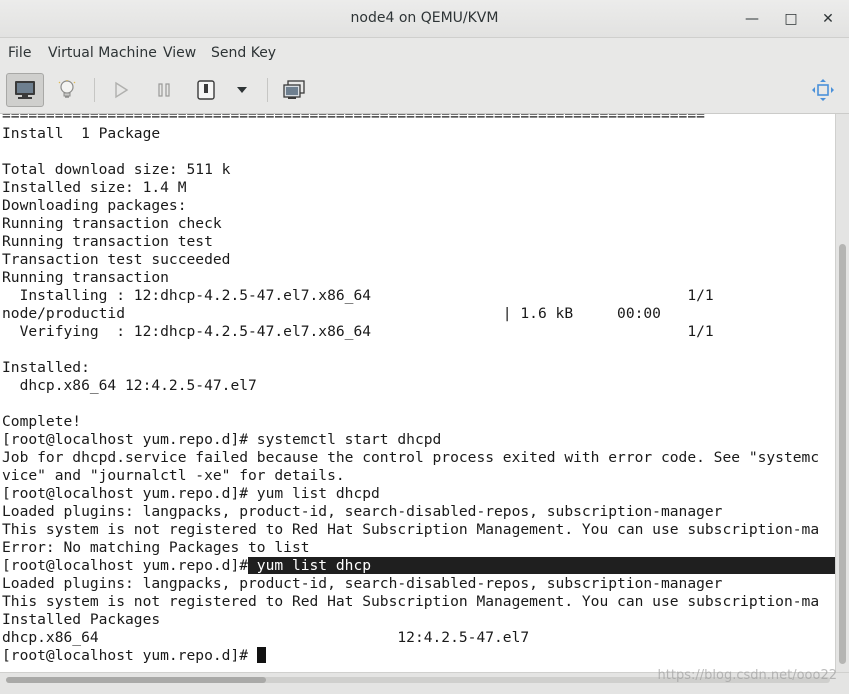  What do you see at coordinates (541, 565) in the screenshot?
I see `selected-command-text: yum list dhcp` at bounding box center [541, 565].